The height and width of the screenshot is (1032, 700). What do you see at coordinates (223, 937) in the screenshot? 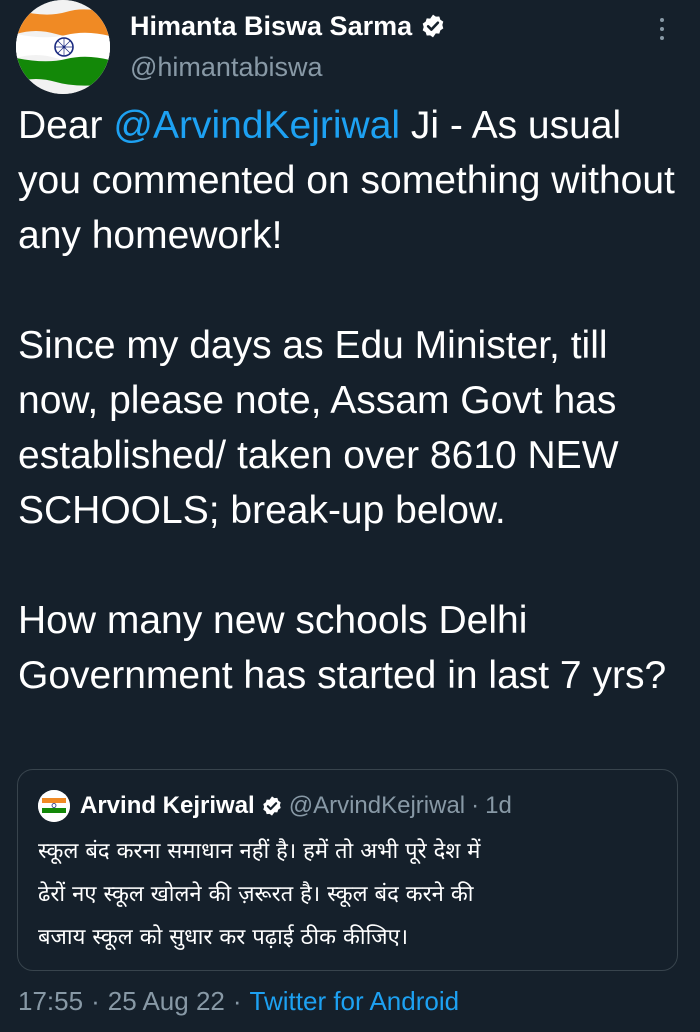
I see `quoted-text-line: बजाय स्कूल को सुधार कर पढ़ाई ठीक कीजिए।` at bounding box center [223, 937].